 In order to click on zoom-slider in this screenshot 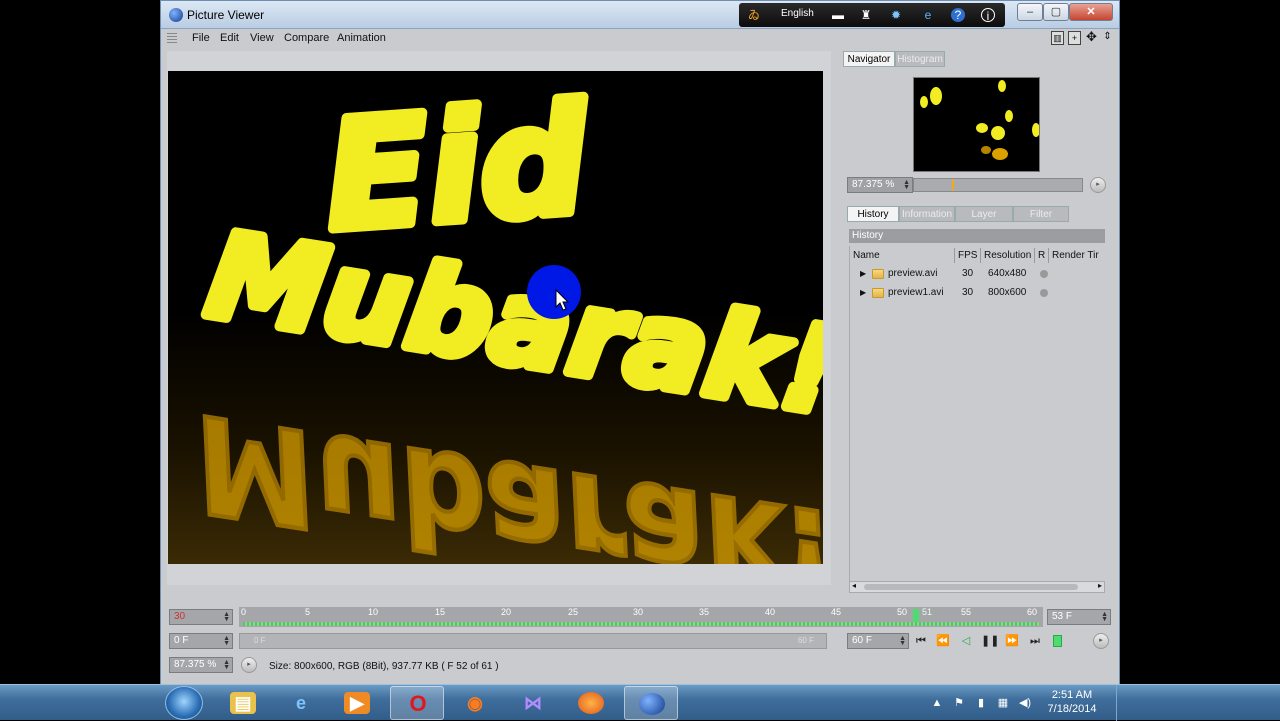, I will do `click(998, 185)`.